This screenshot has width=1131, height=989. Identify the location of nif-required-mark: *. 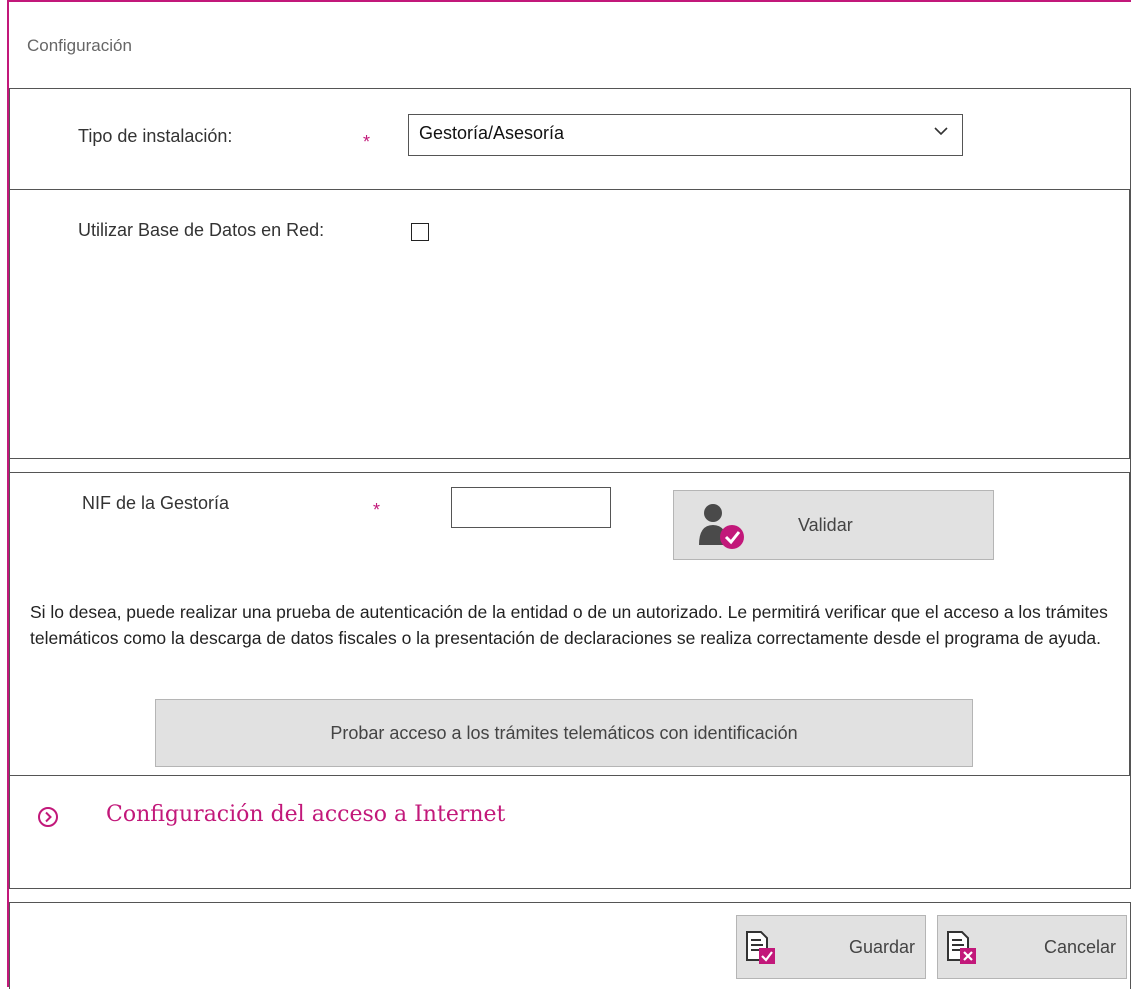
(377, 510).